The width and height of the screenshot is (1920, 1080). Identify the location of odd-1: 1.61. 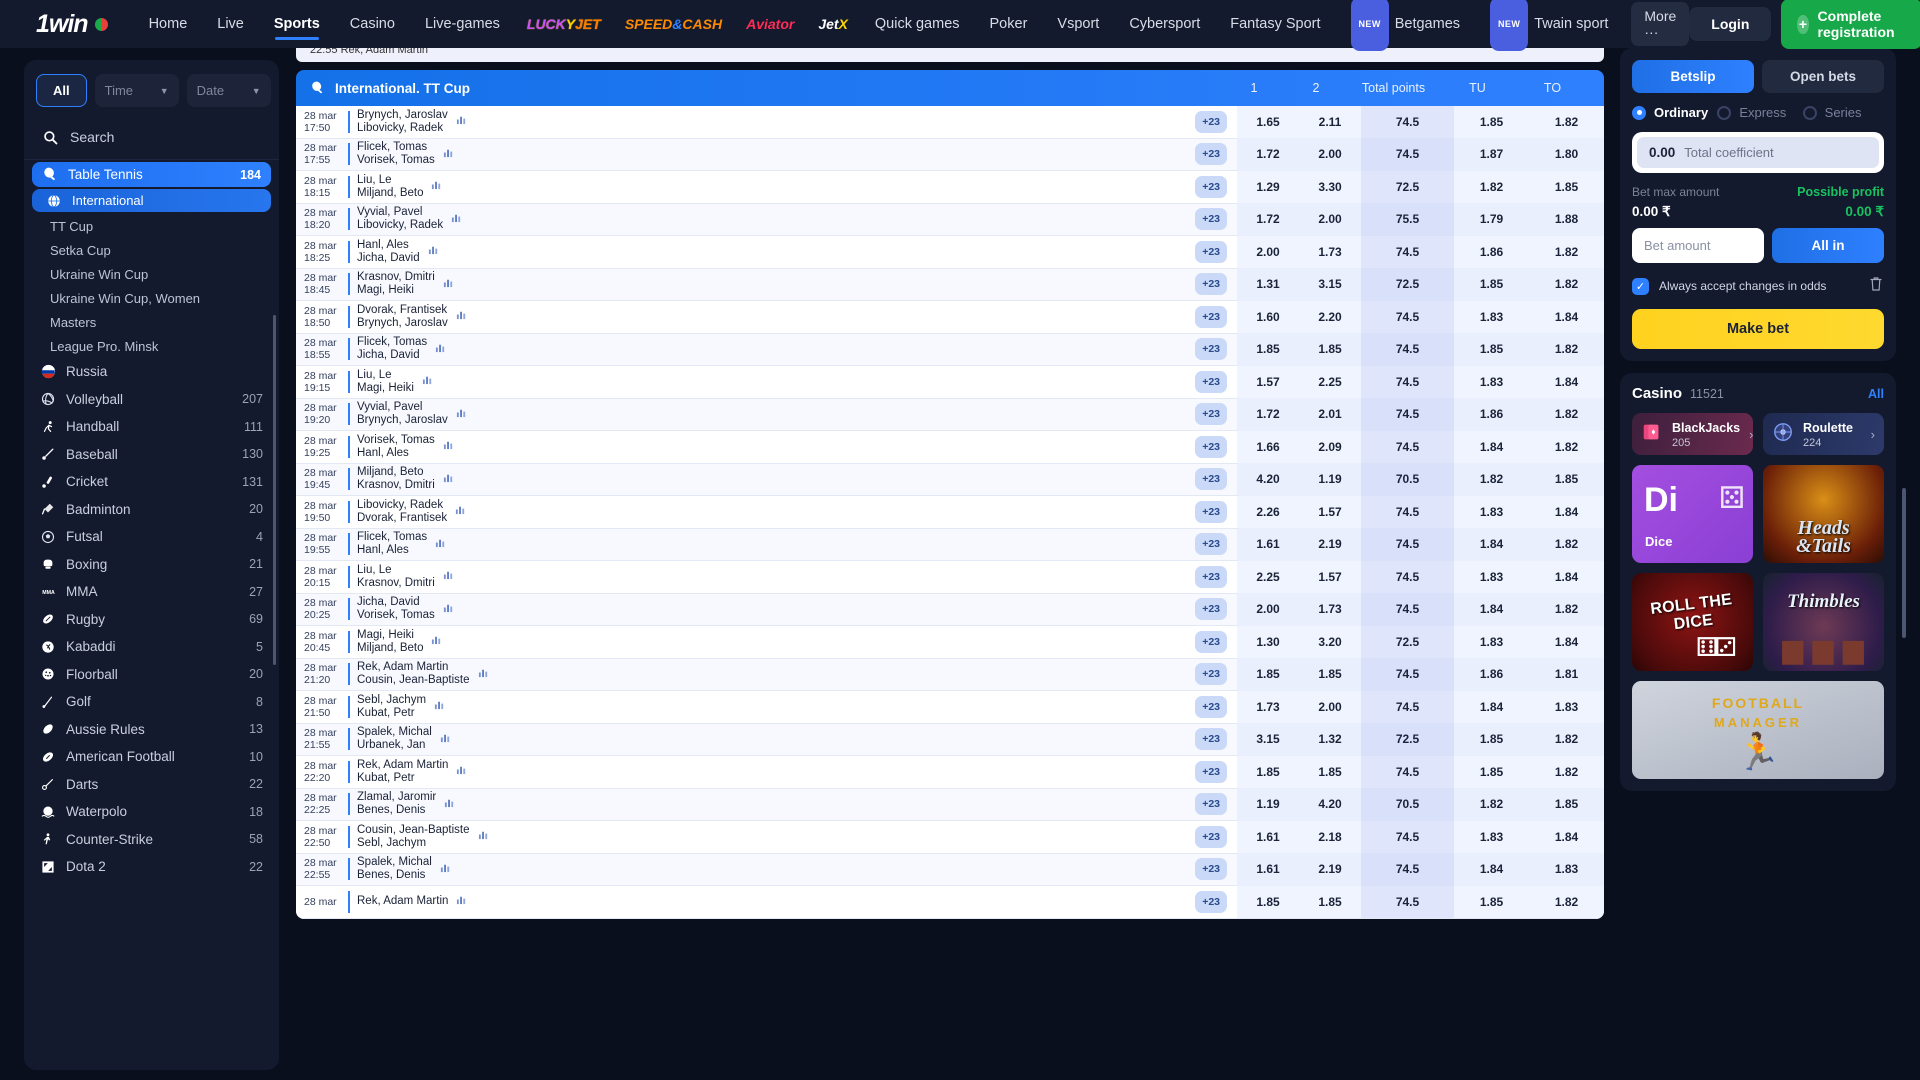
(1268, 836).